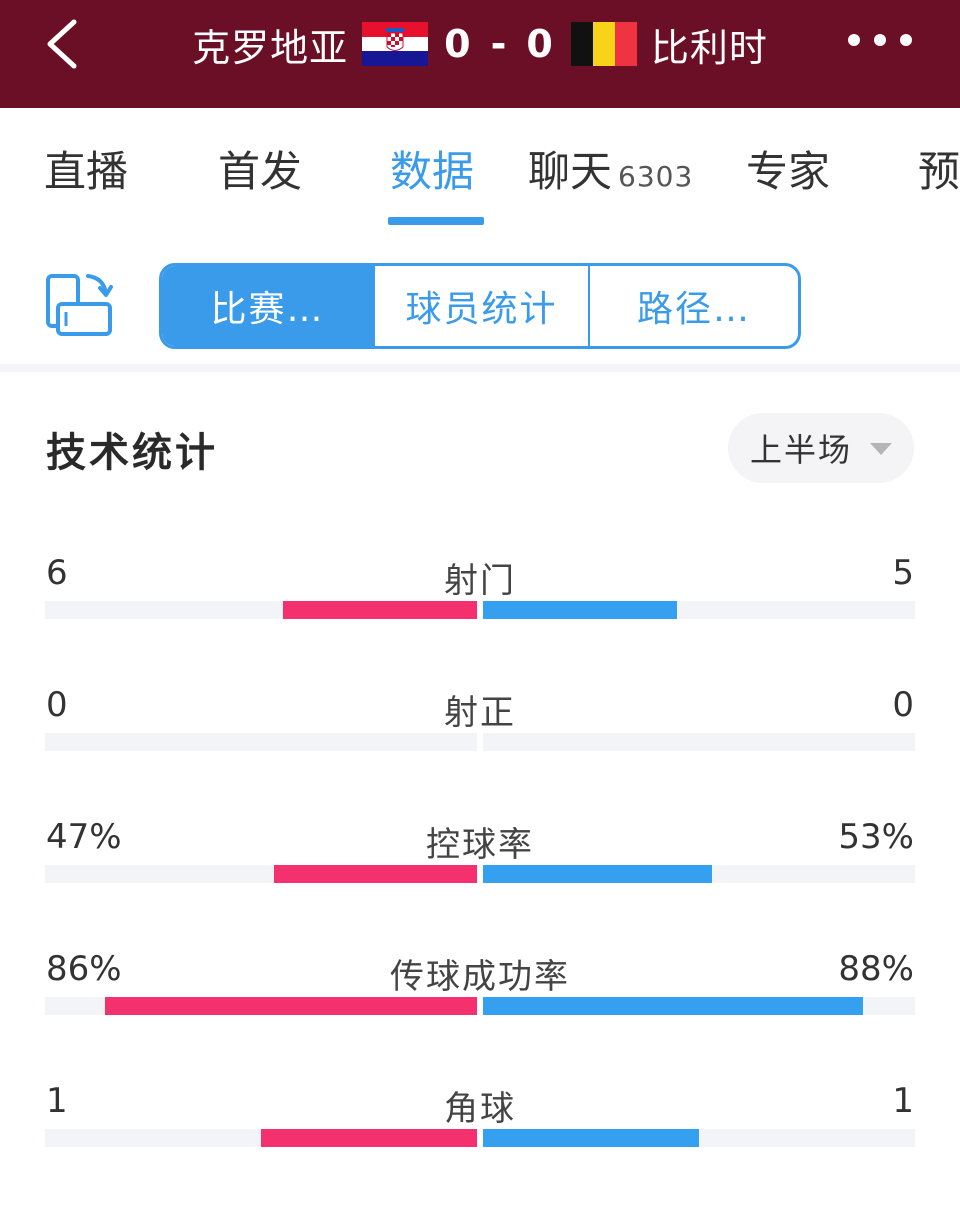 This screenshot has height=1206, width=960. What do you see at coordinates (480, 581) in the screenshot?
I see `stat-label: 射门` at bounding box center [480, 581].